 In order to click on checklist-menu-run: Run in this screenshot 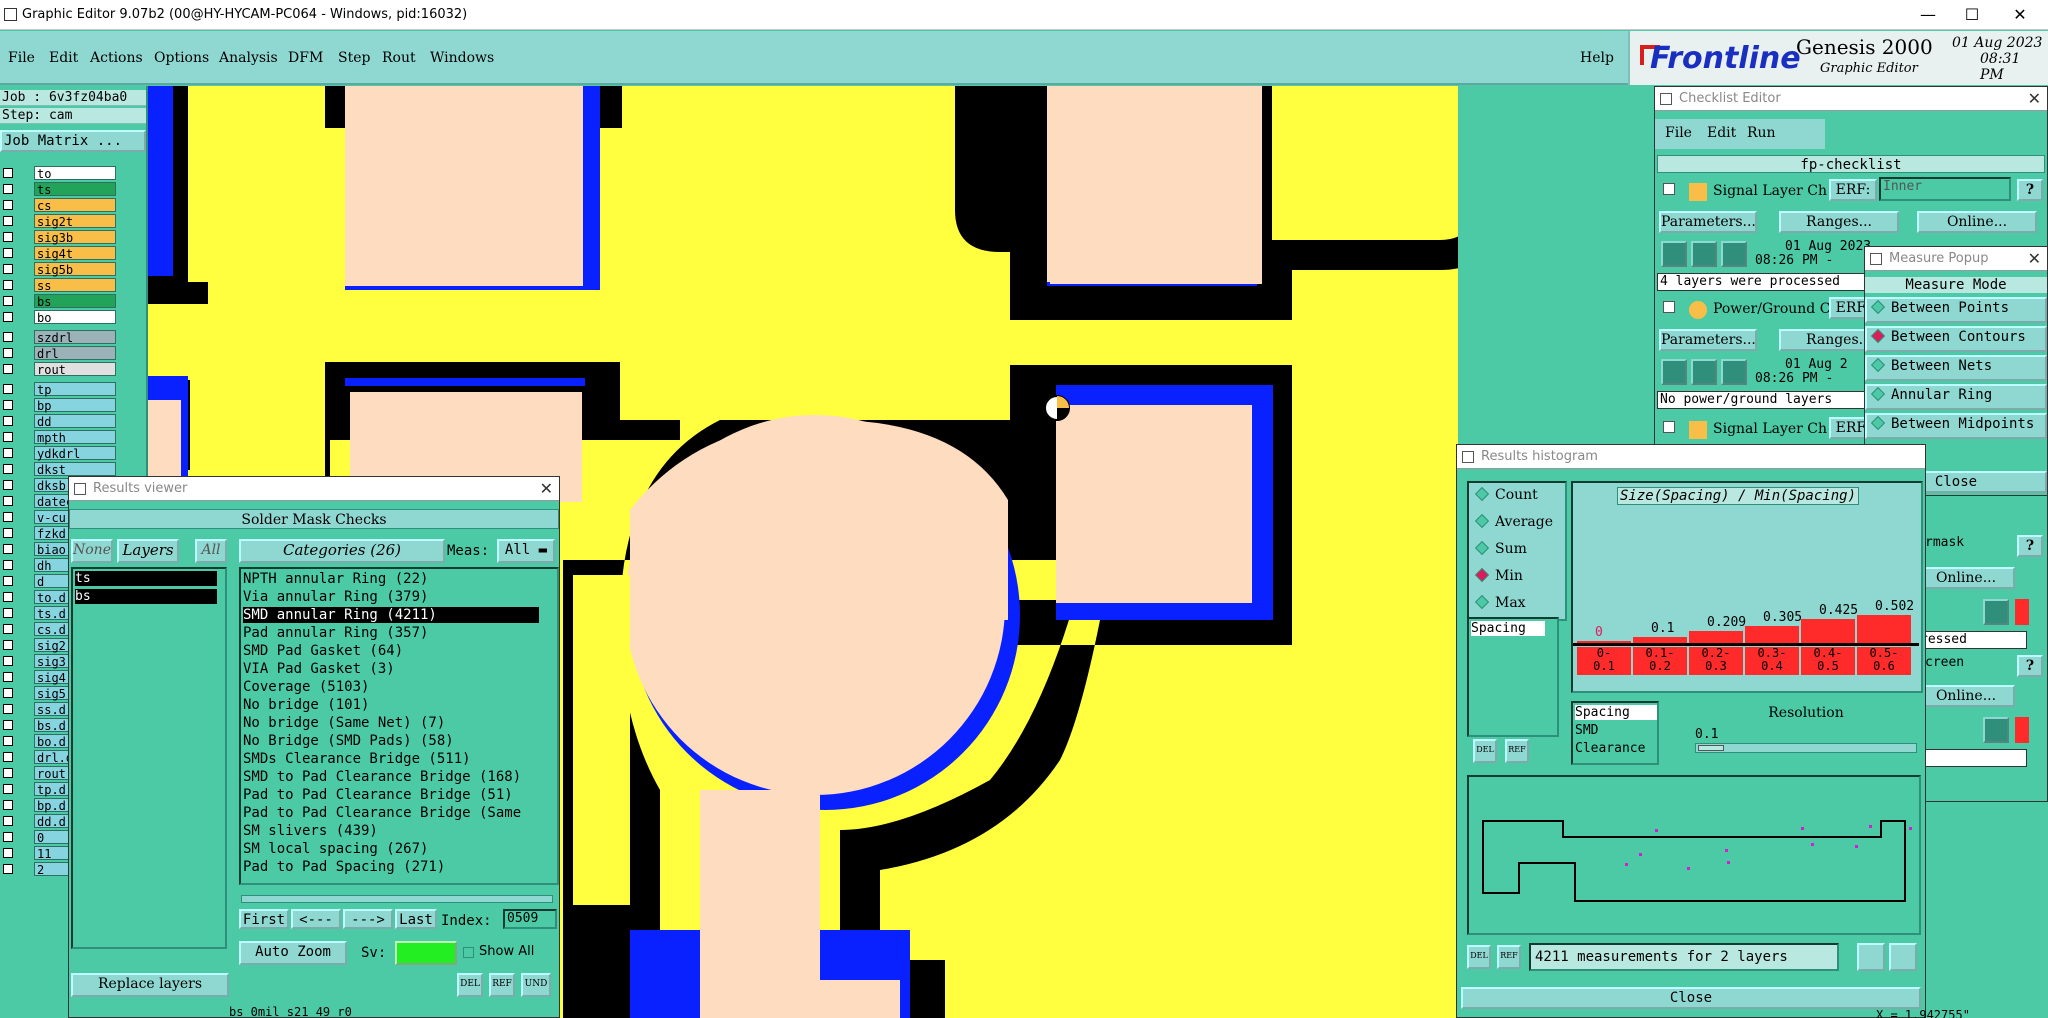, I will do `click(1761, 133)`.